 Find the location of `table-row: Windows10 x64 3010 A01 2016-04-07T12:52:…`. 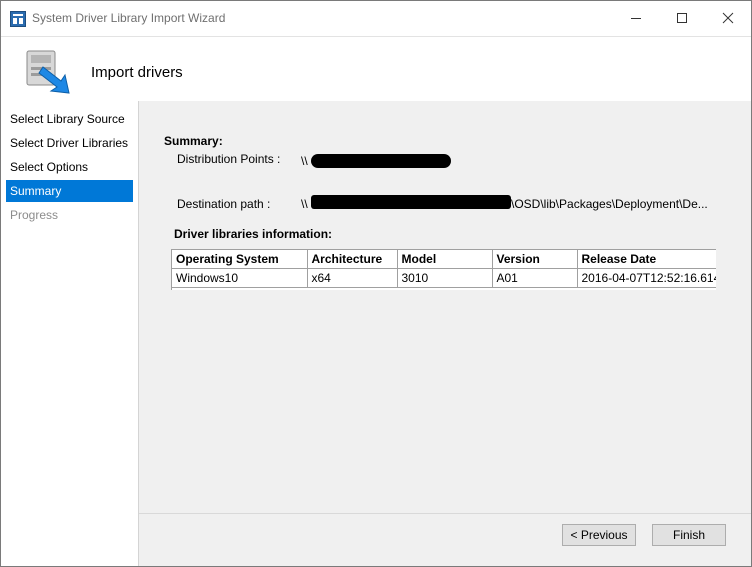

table-row: Windows10 x64 3010 A01 2016-04-07T12:52:… is located at coordinates (444, 278).